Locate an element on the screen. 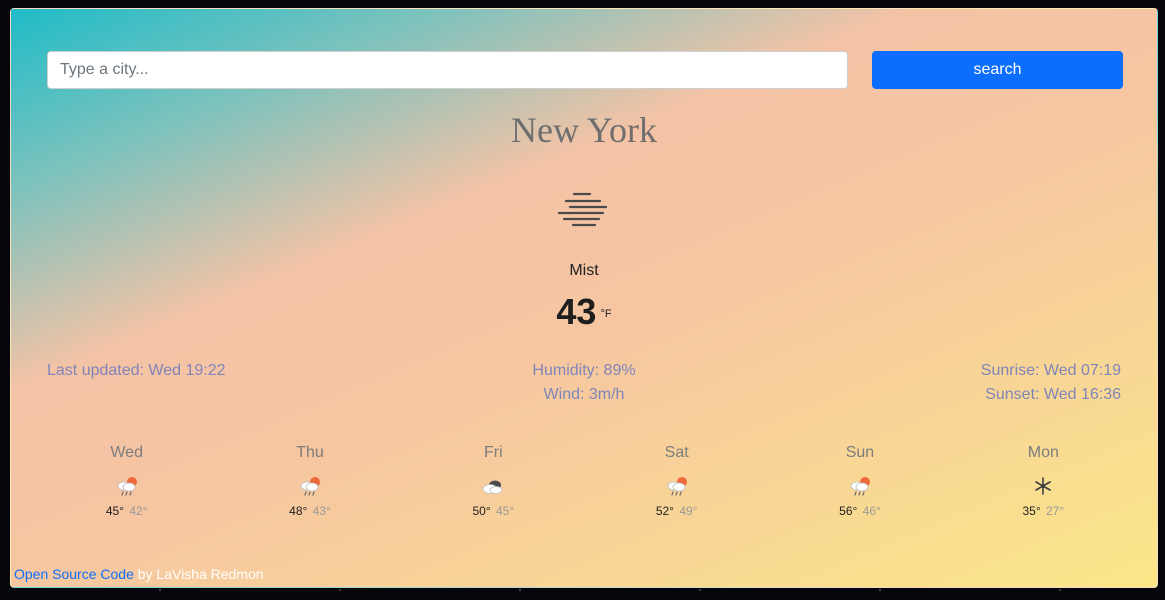  forecast-day: Sun 56° 46° is located at coordinates (859, 481).